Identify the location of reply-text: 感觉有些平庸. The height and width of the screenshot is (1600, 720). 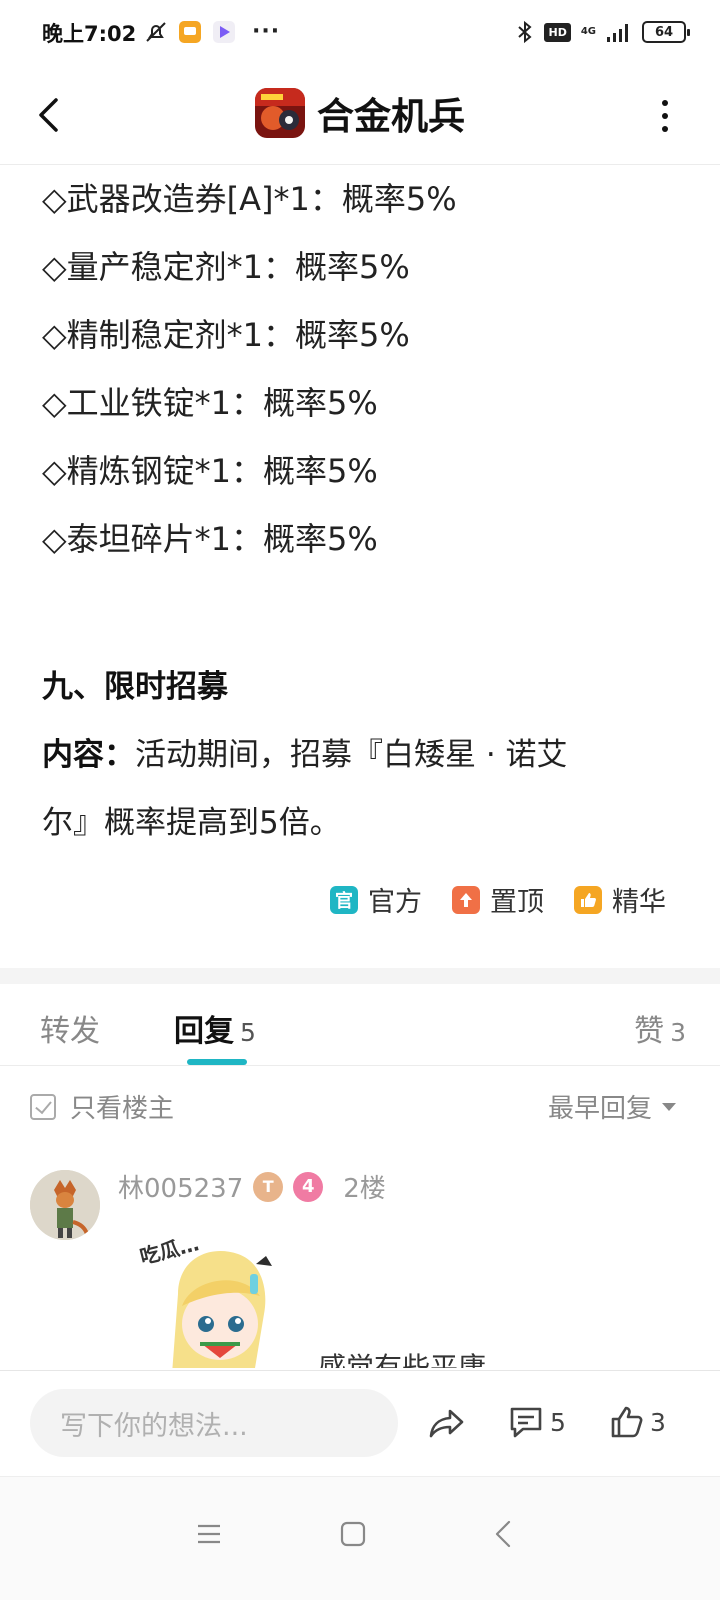
(402, 1359).